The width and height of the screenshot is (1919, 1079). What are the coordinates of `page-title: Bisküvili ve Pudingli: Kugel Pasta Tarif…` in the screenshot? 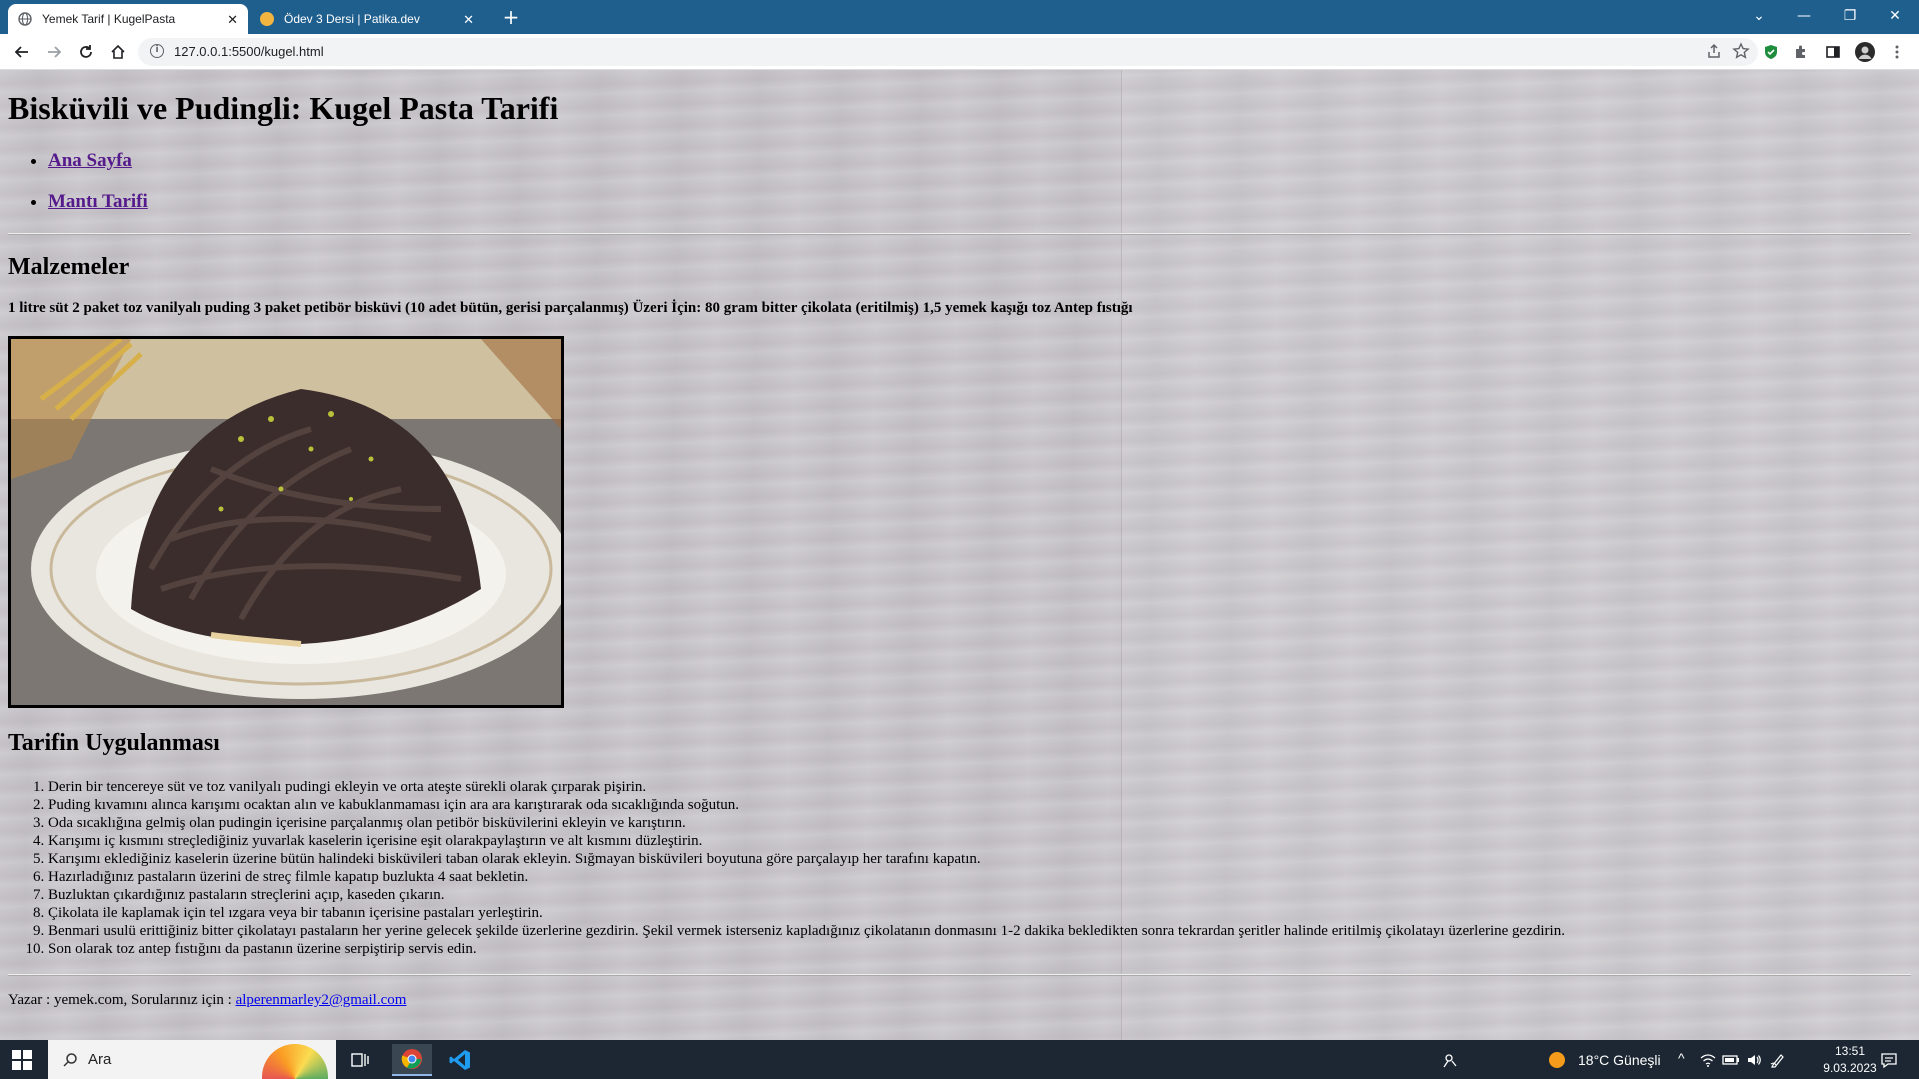 It's located at (283, 108).